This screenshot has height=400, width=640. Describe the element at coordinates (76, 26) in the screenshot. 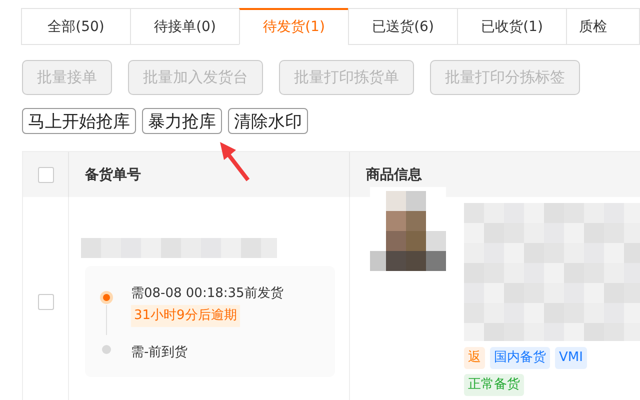

I see `tab: 全部(50)` at that location.